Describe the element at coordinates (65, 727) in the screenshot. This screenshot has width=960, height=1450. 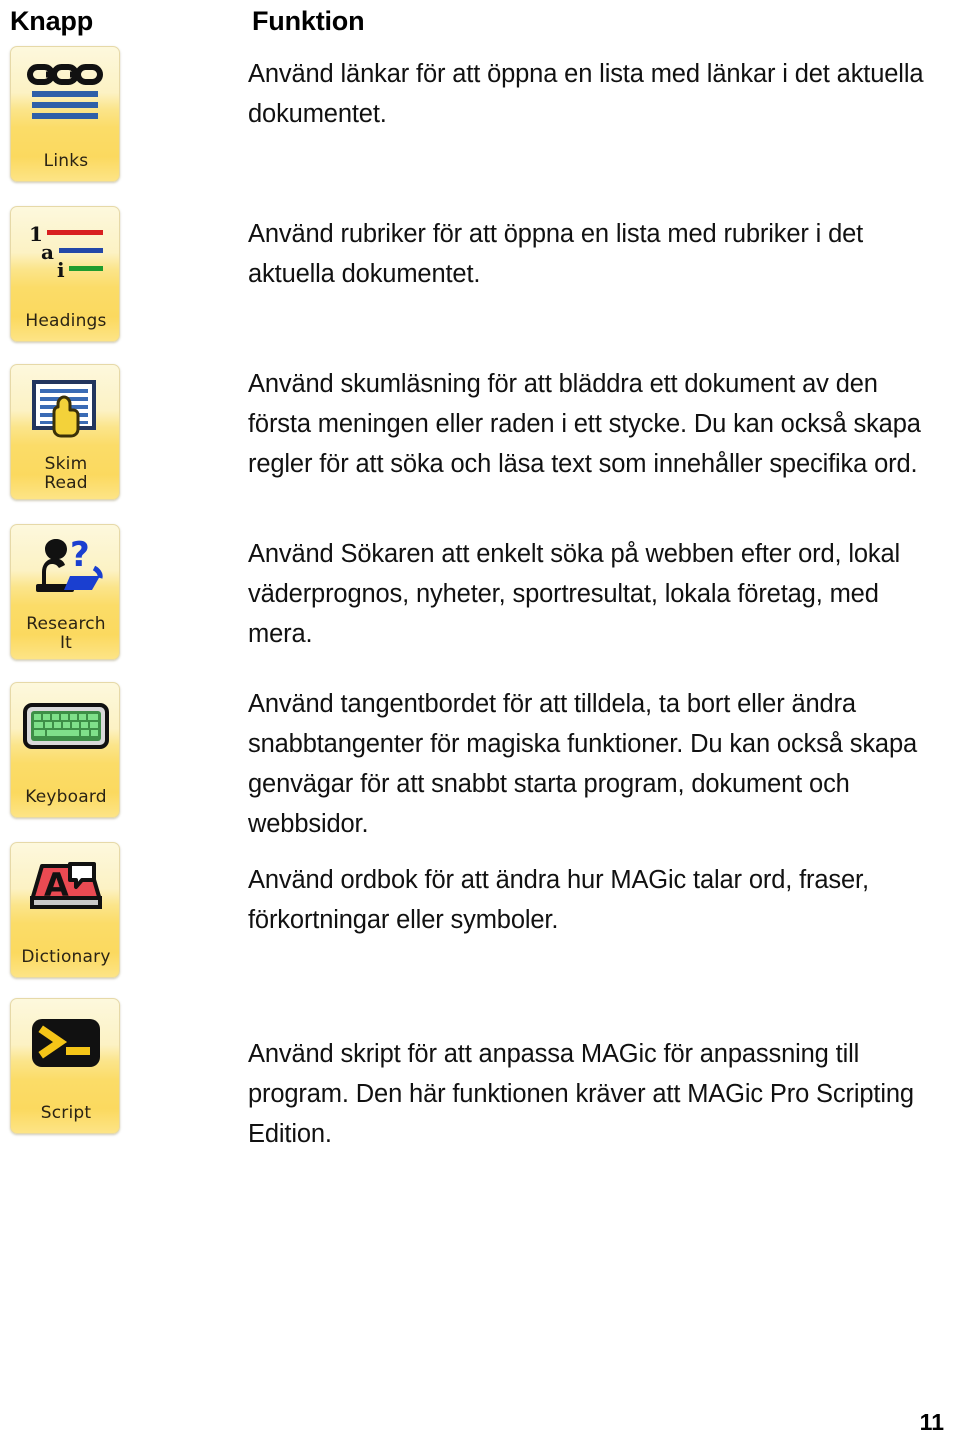
I see `keyboard-icon` at that location.